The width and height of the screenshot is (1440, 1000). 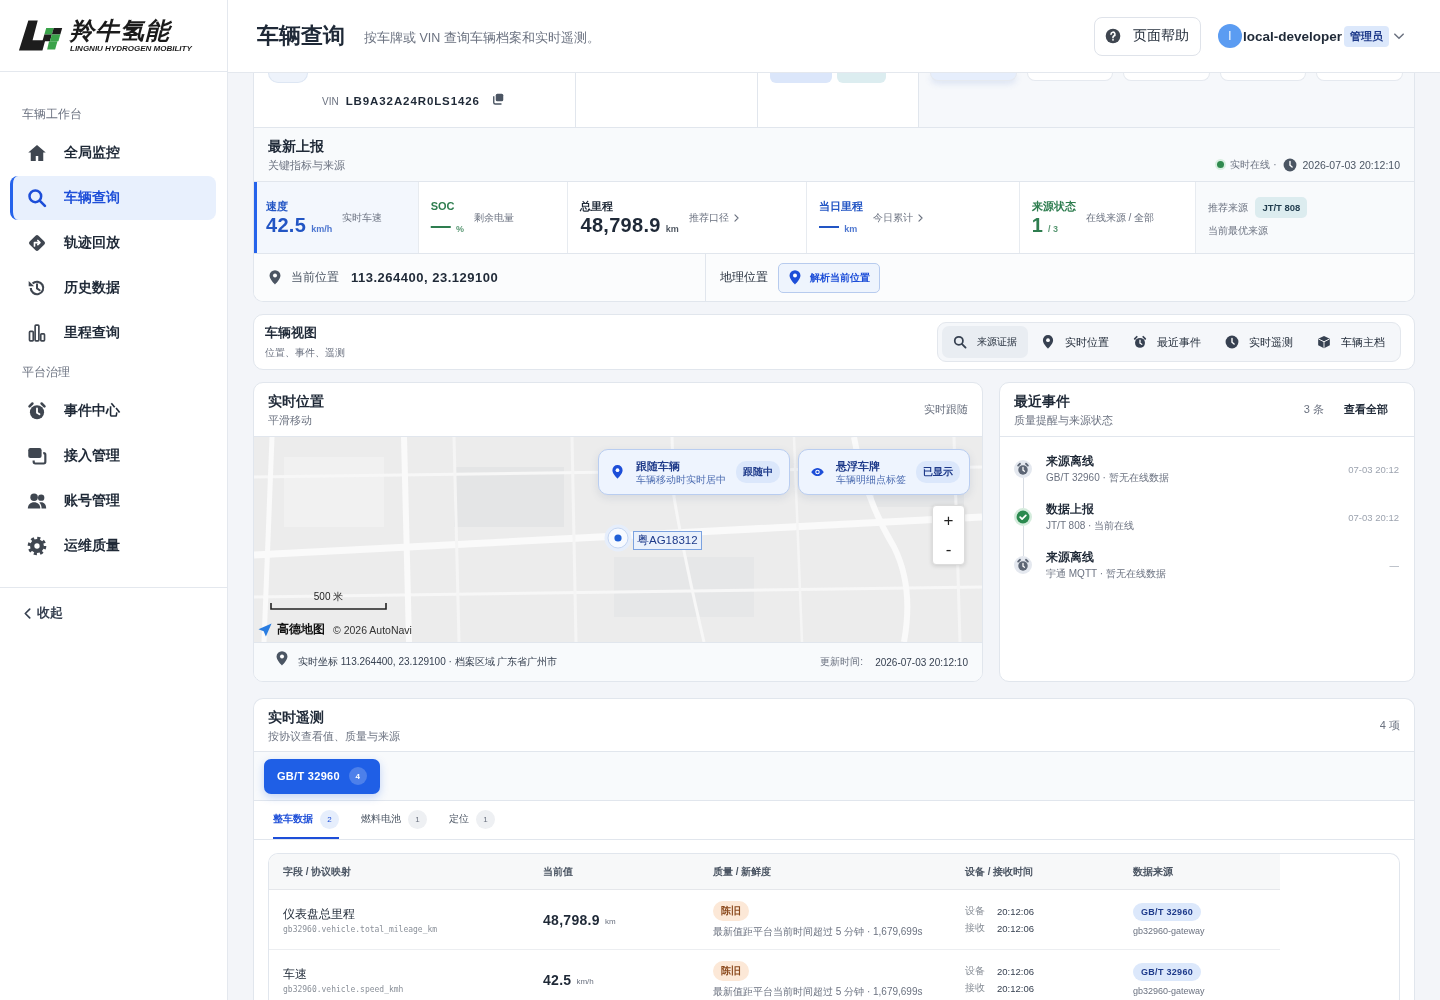 I want to click on event-count: 3 条, so click(x=1313, y=409).